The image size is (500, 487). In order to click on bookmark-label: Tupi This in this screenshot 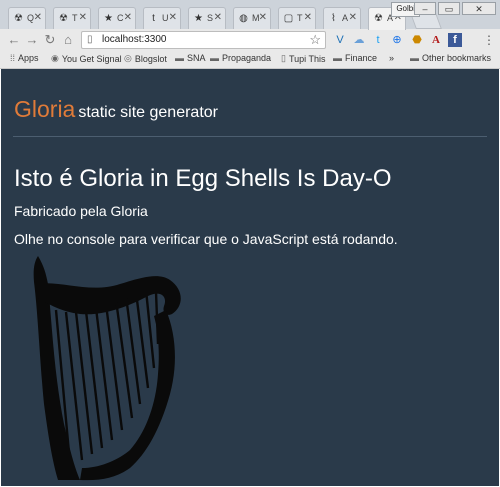, I will do `click(307, 58)`.